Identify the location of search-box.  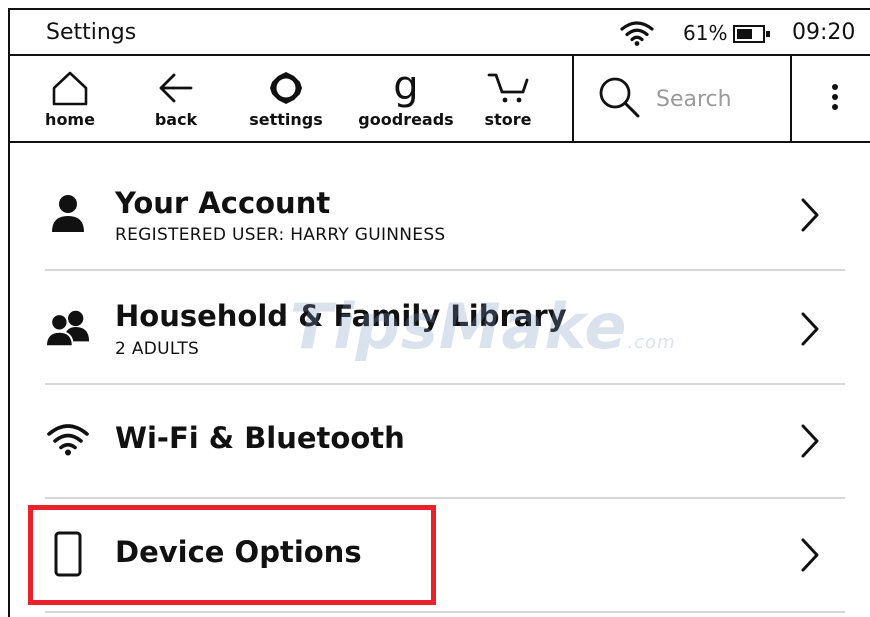
(684, 98).